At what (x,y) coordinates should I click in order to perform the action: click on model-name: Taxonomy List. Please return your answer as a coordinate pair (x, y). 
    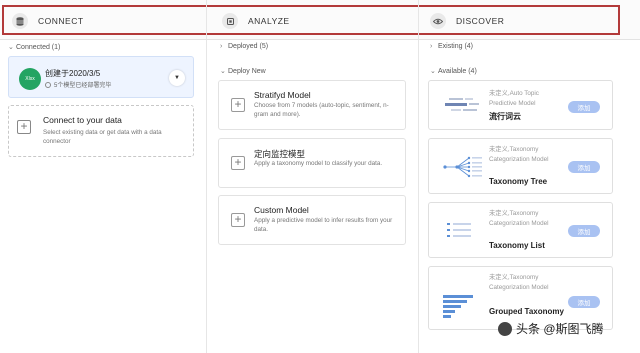
    Looking at the image, I should click on (517, 245).